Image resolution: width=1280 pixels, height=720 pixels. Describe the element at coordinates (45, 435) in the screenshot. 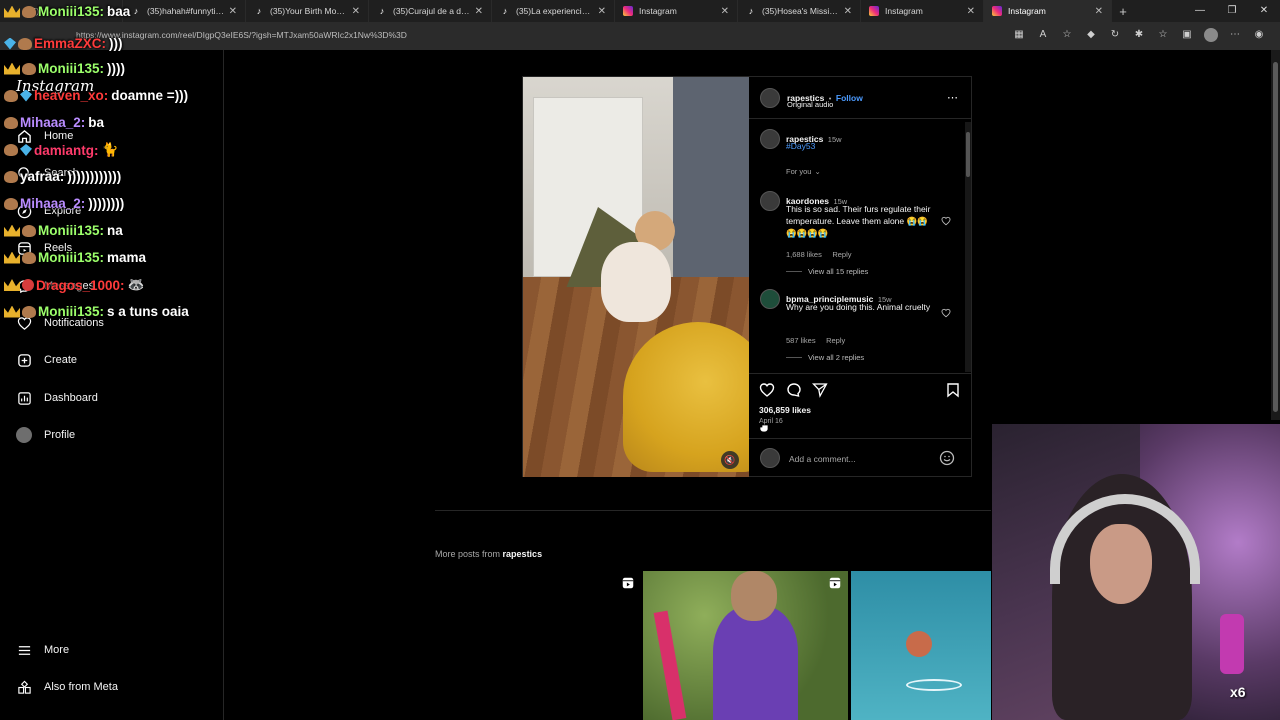

I see `sidebar-item-profile: Profile` at that location.